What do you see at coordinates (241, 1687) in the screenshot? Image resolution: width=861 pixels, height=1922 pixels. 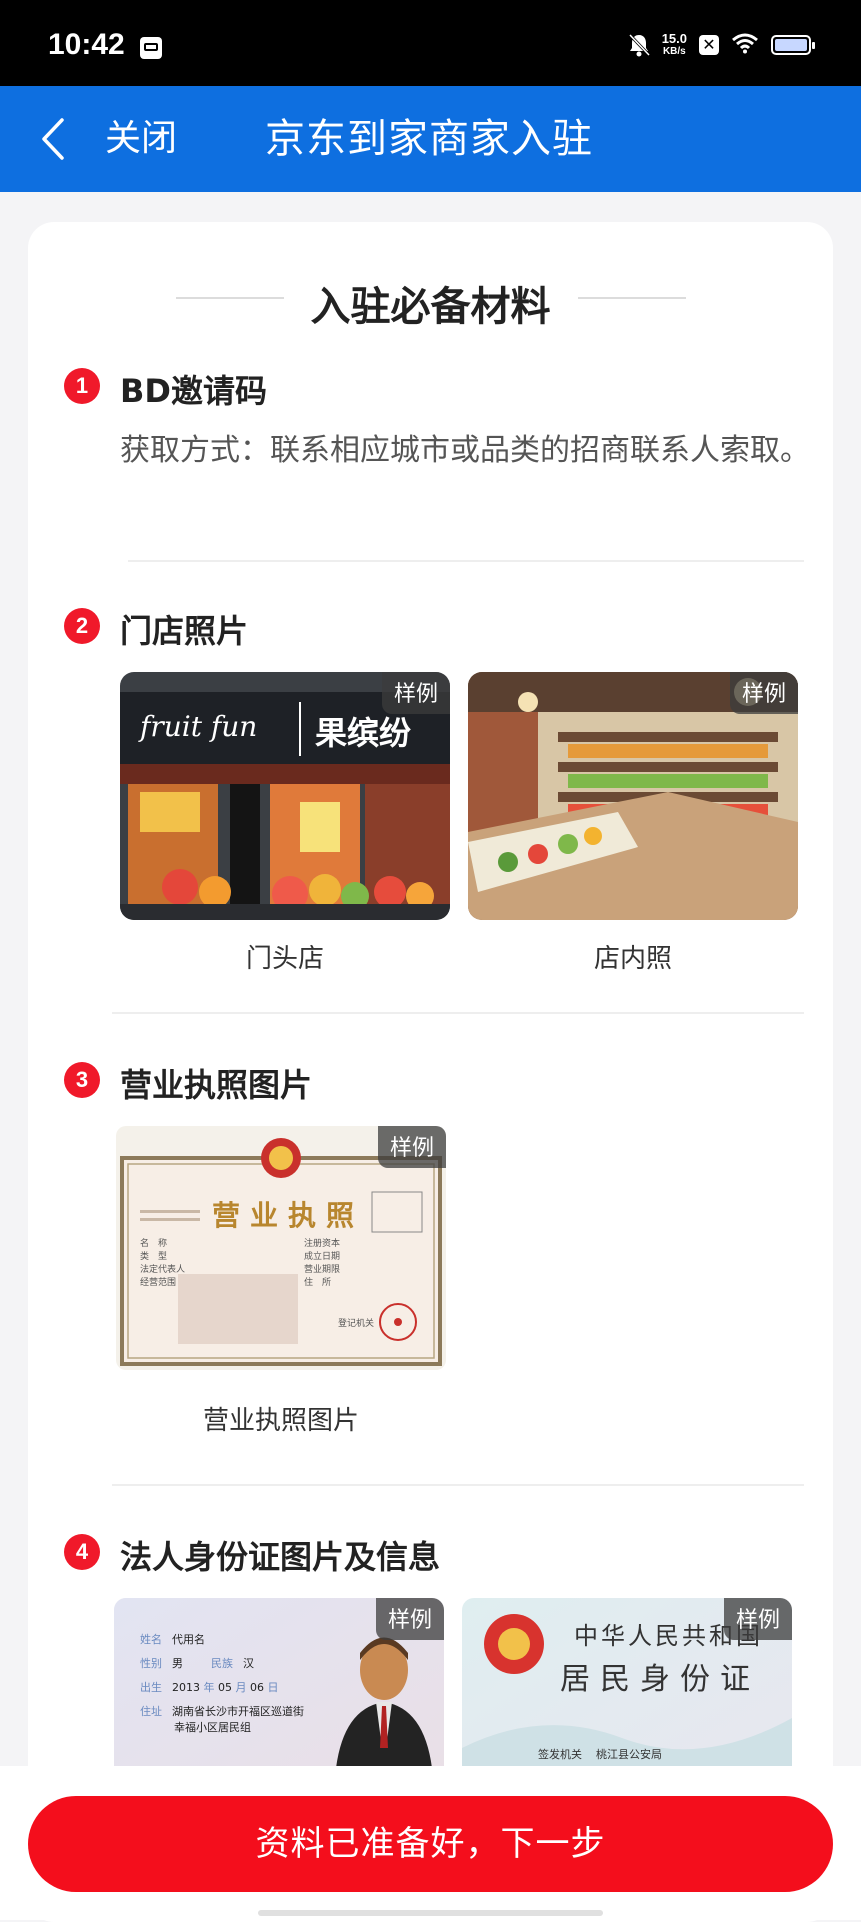 I see `id-birth-month-unit: 月` at bounding box center [241, 1687].